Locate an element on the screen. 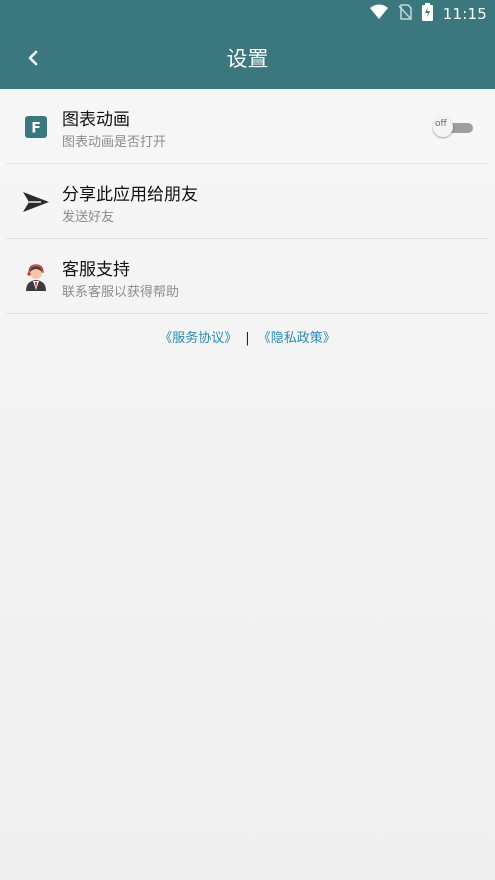 This screenshot has height=880, width=495. toggle-state-label: off is located at coordinates (441, 124).